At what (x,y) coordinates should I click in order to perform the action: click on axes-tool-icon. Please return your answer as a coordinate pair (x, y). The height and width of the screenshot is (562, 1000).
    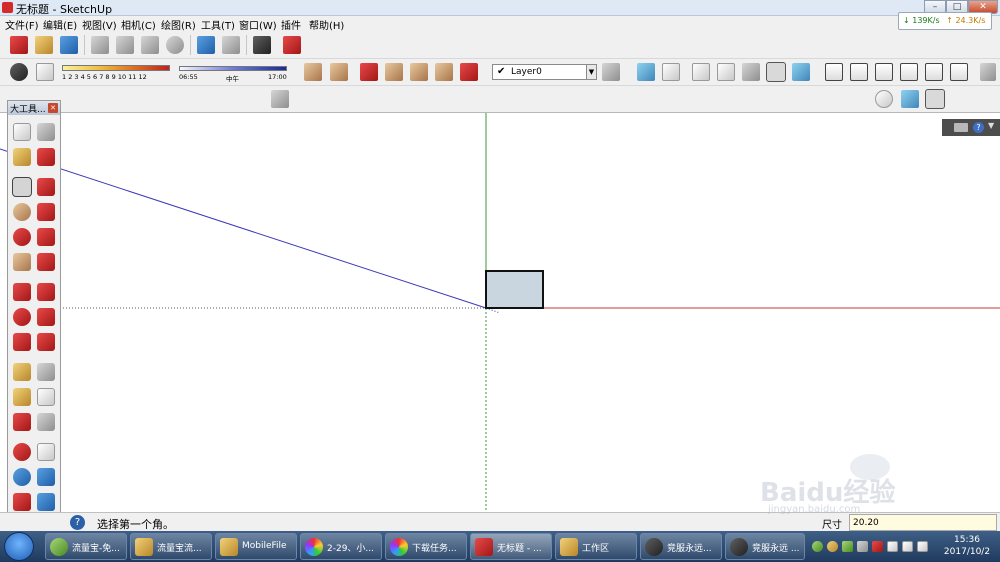
    Looking at the image, I should click on (22, 422).